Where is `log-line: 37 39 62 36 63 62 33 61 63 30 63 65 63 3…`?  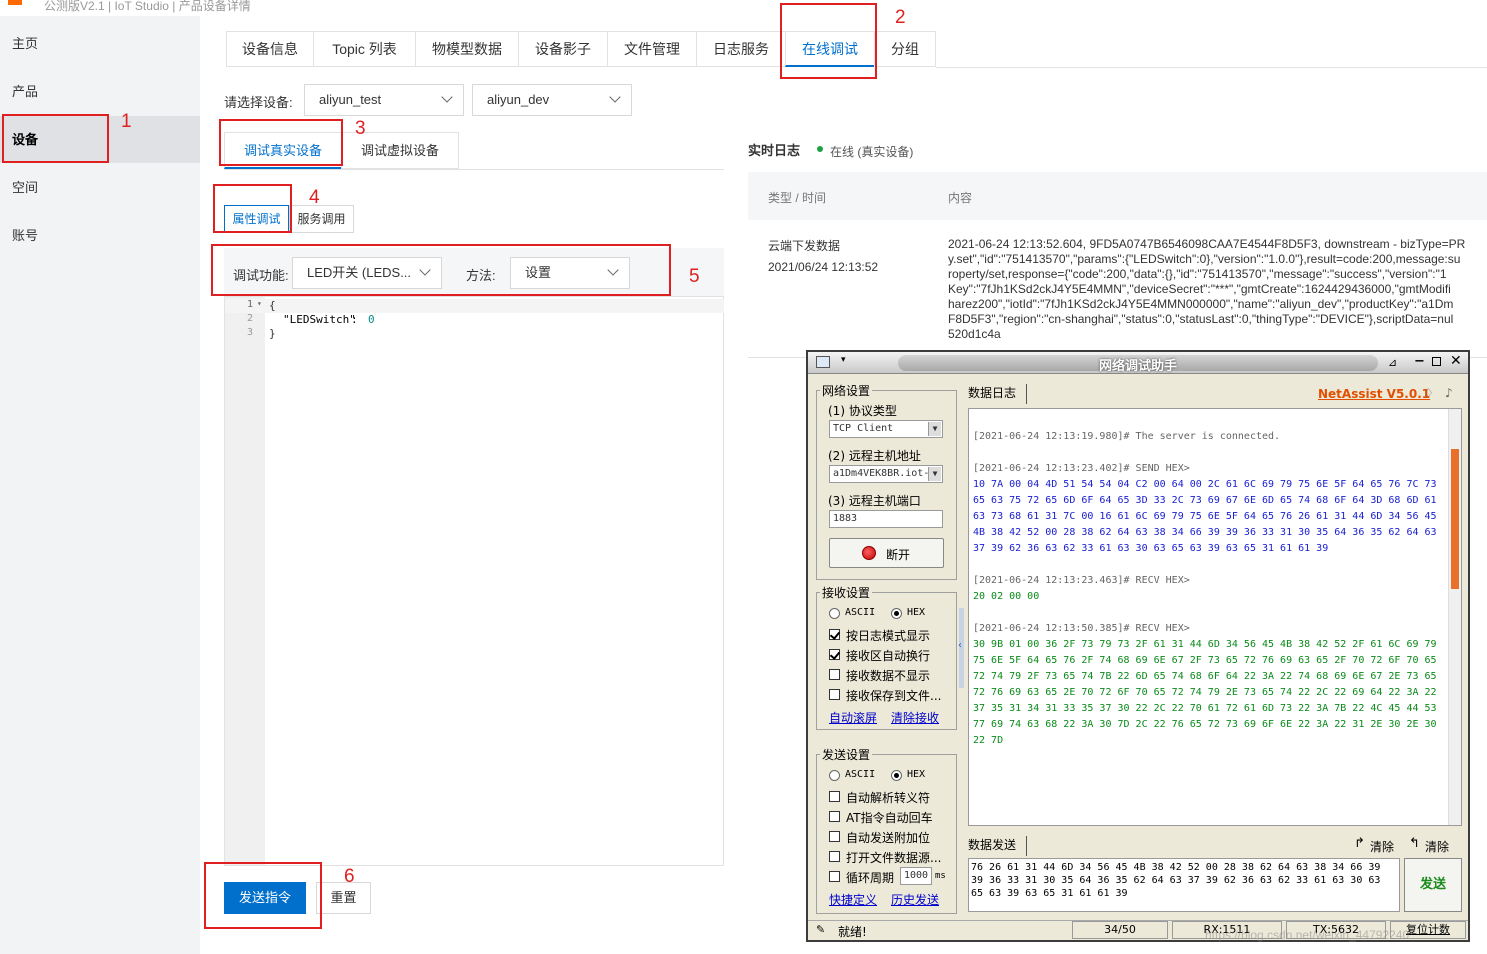 log-line: 37 39 62 36 63 62 33 61 63 30 63 65 63 3… is located at coordinates (1151, 548).